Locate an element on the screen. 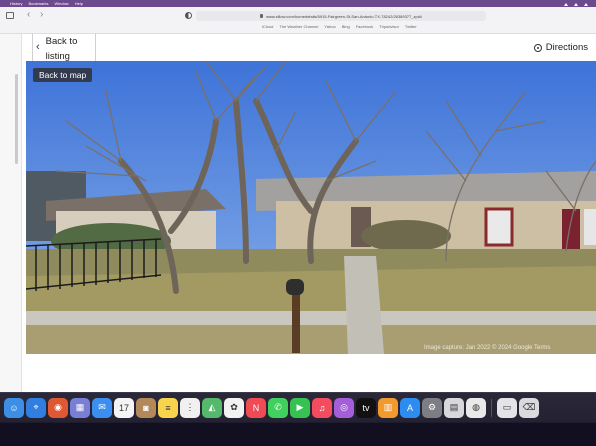 The image size is (596, 446). directions-button: Directions is located at coordinates (560, 47).